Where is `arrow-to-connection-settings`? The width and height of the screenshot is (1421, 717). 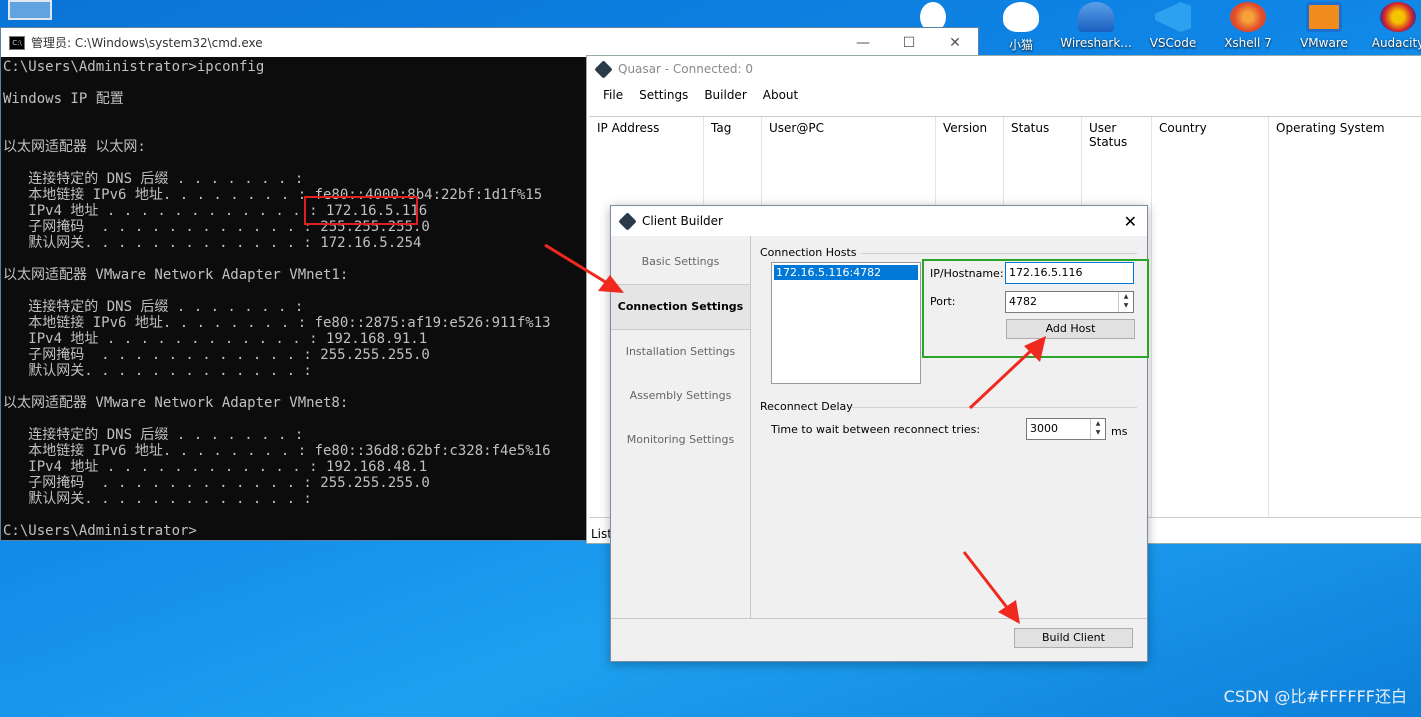 arrow-to-connection-settings is located at coordinates (578, 265).